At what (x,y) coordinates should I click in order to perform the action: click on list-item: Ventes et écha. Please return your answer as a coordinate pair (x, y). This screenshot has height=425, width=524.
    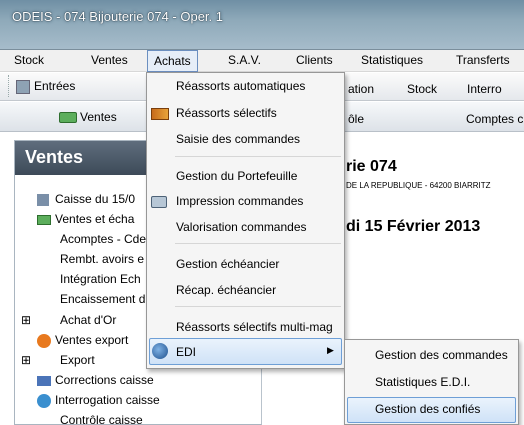
    Looking at the image, I should click on (85, 219).